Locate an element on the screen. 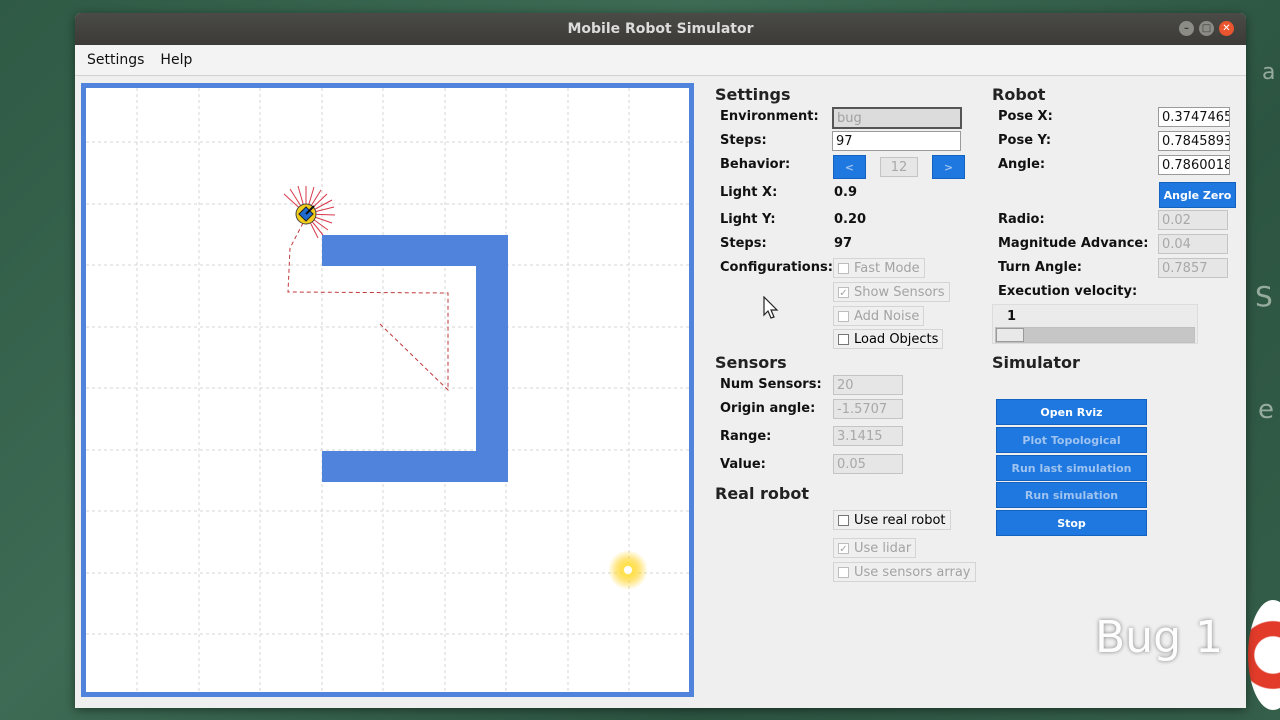 The width and height of the screenshot is (1280, 720). magnitude-advance-field: 0.04 is located at coordinates (1193, 244).